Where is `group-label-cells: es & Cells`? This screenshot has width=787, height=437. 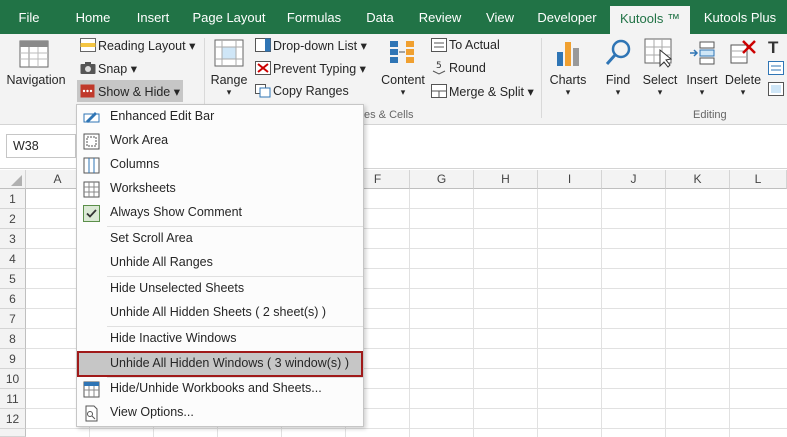
group-label-cells: es & Cells is located at coordinates (389, 115).